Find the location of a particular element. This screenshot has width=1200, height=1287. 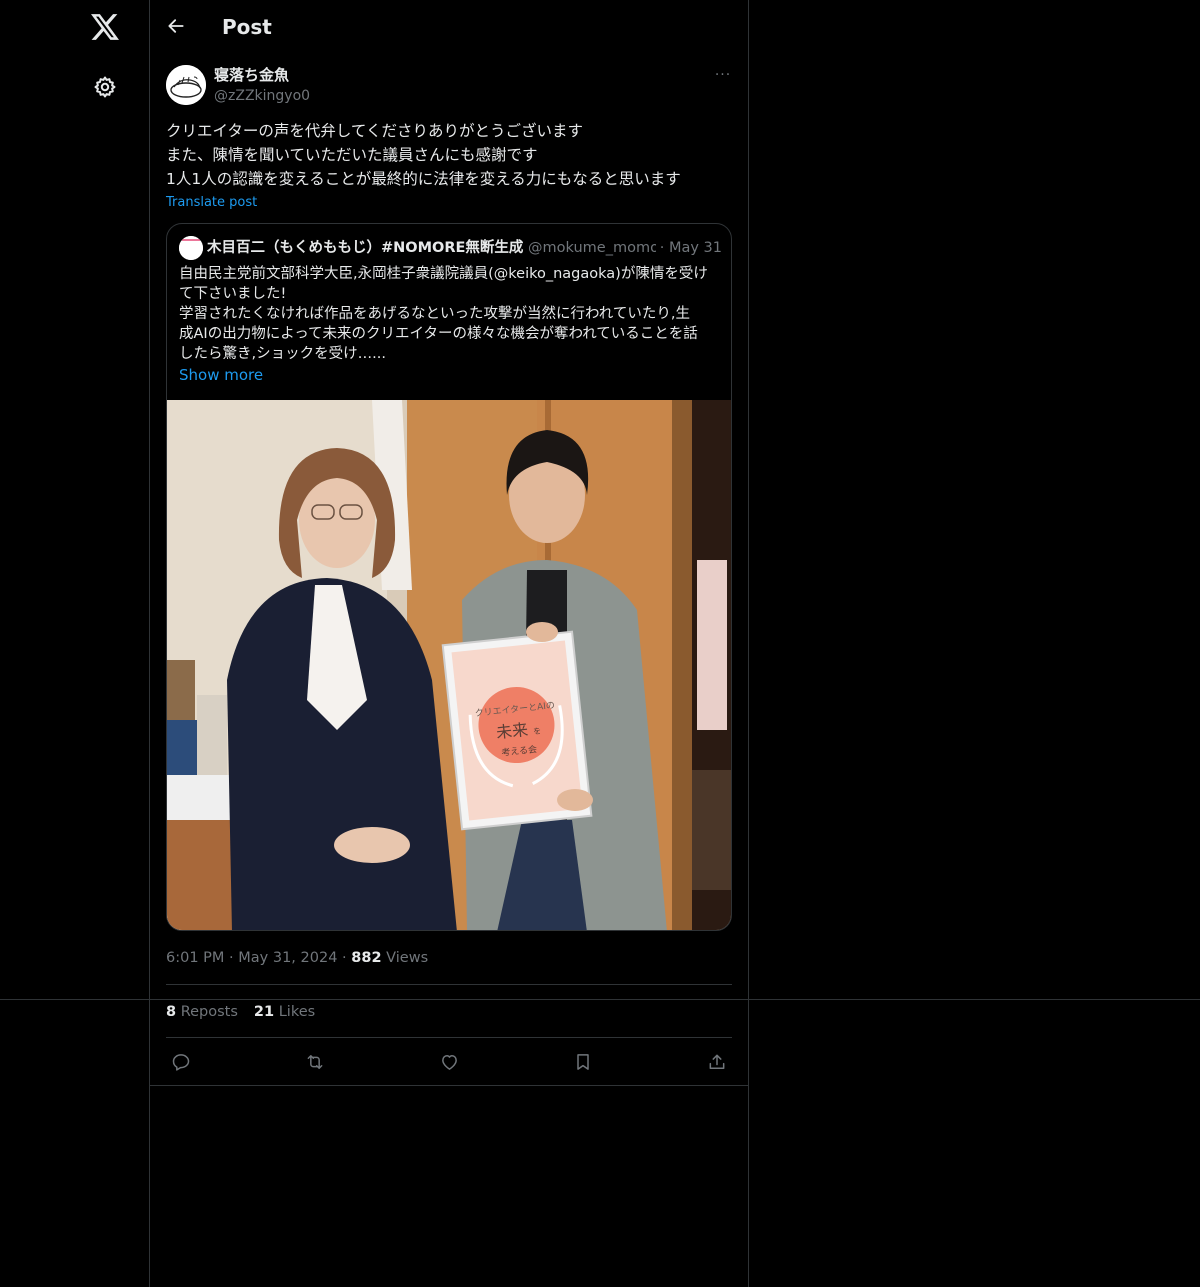

stats-divider is located at coordinates (449, 1037).